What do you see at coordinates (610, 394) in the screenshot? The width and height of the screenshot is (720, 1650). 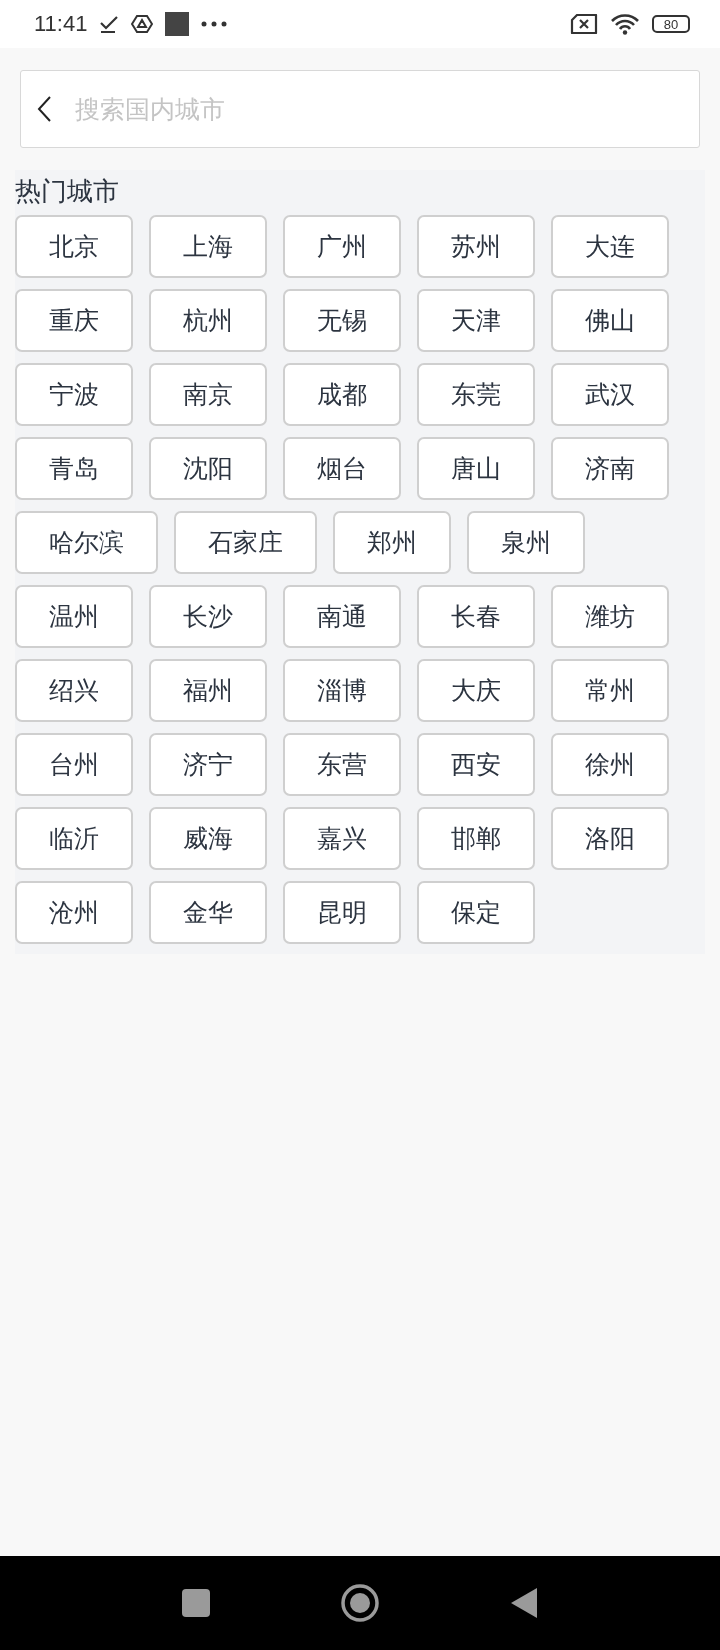 I see `city-button: 武汉` at bounding box center [610, 394].